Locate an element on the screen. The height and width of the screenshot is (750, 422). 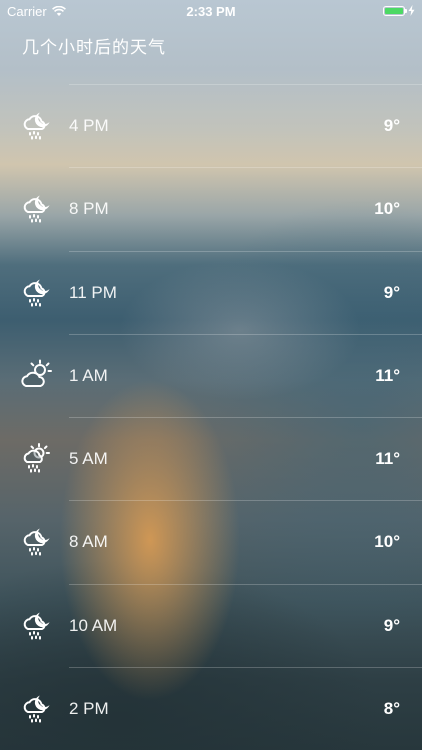
forecast-row: 1 AM 11° is located at coordinates (211, 375).